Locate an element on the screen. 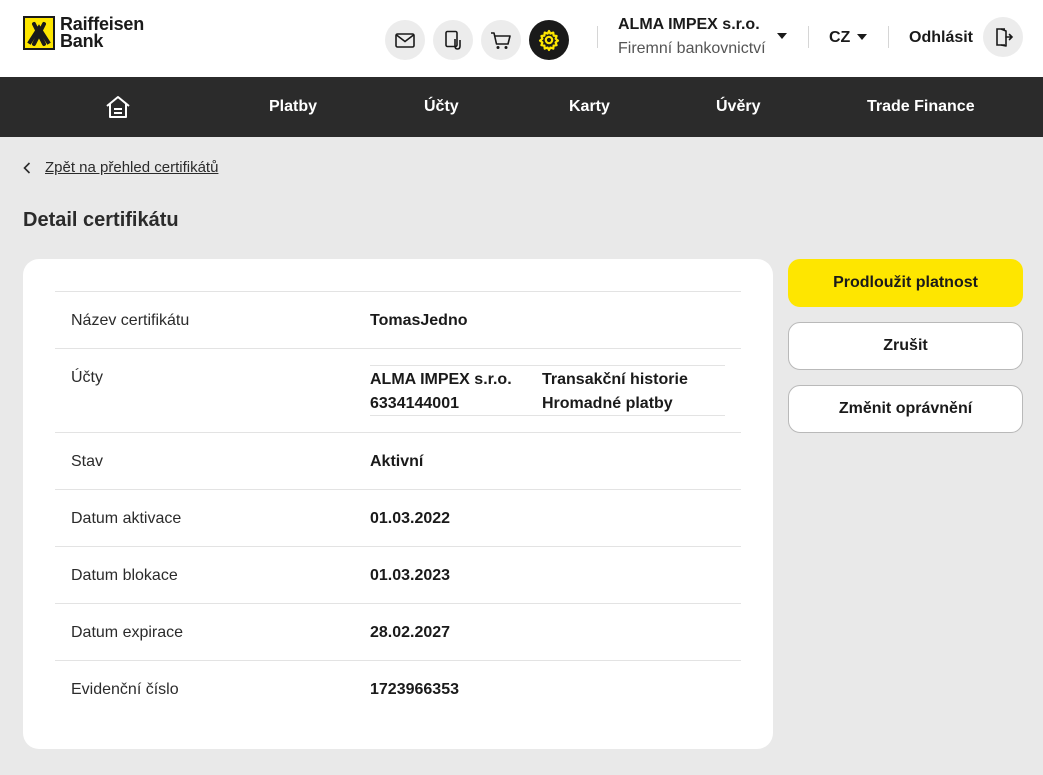 The width and height of the screenshot is (1043, 775). detail-row-status: Stav Aktivní is located at coordinates (398, 460).